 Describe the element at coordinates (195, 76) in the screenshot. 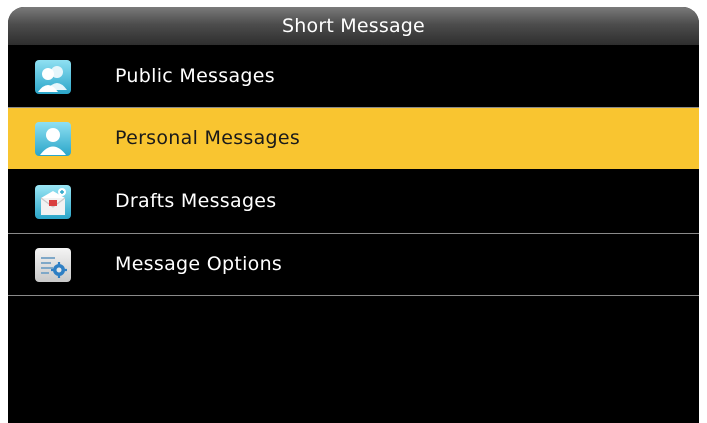

I see `menu-item-label: Public Messages` at that location.